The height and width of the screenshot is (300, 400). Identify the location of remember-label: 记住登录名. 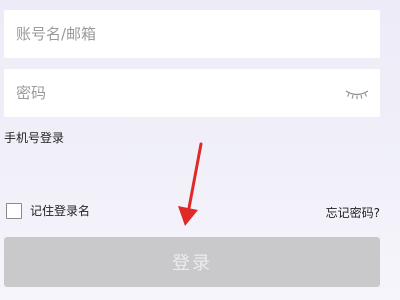
(60, 211).